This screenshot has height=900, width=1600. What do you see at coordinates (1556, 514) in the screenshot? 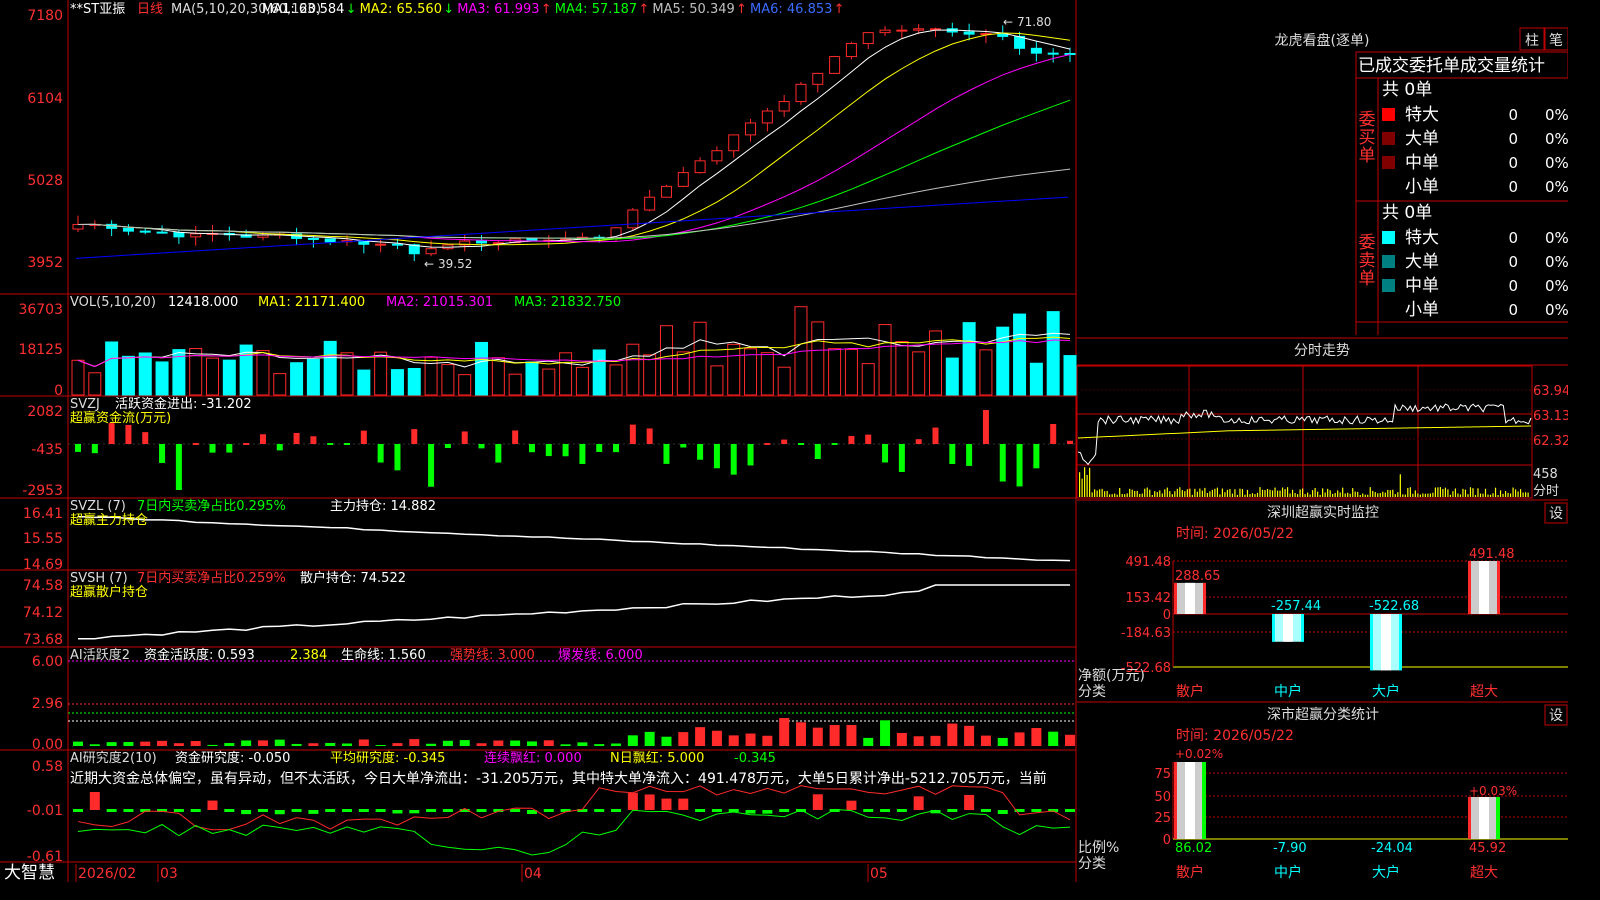
I see `sz-monitor-settings: 设` at bounding box center [1556, 514].